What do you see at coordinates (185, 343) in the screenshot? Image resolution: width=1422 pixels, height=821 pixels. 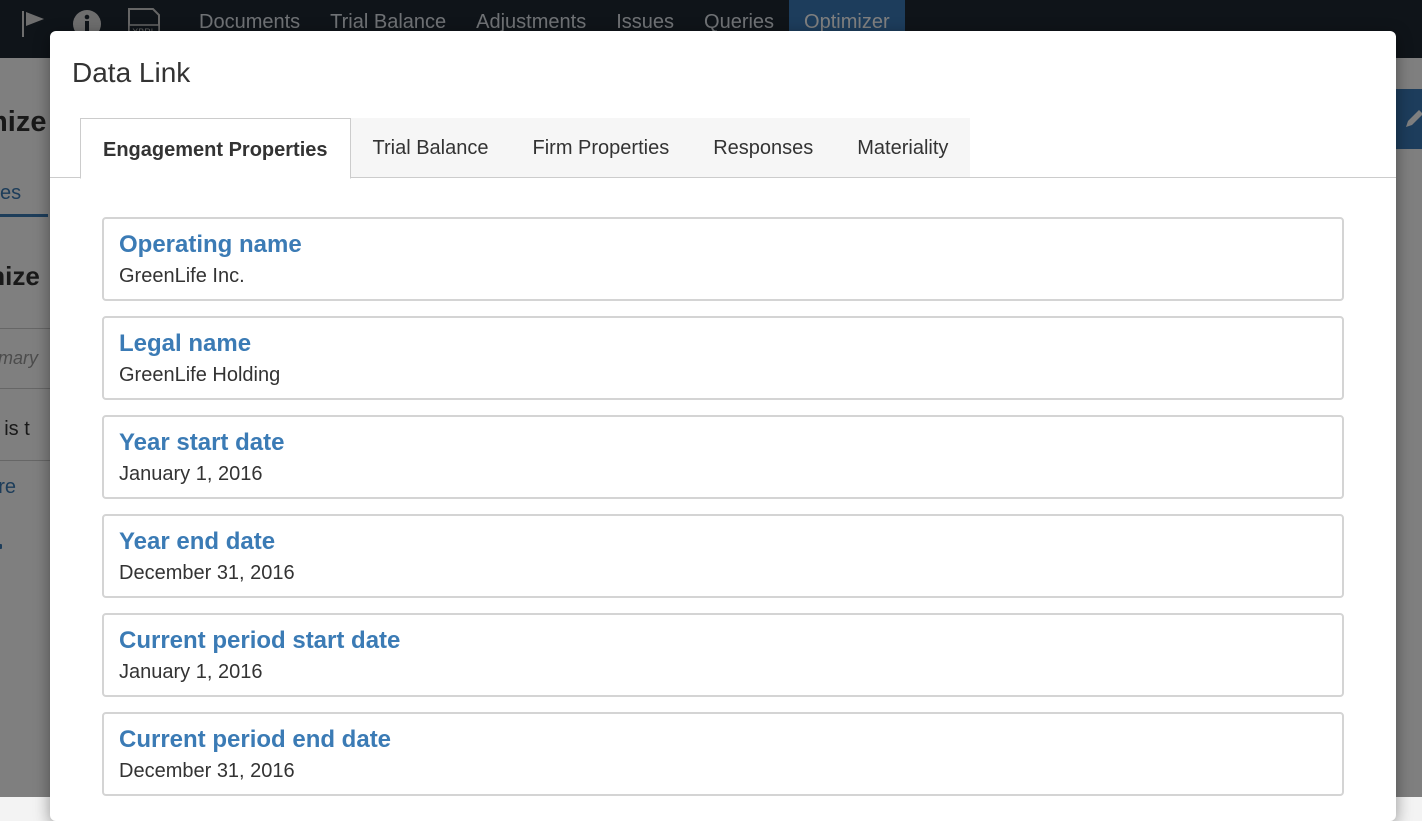 I see `property-label: Legal name` at bounding box center [185, 343].